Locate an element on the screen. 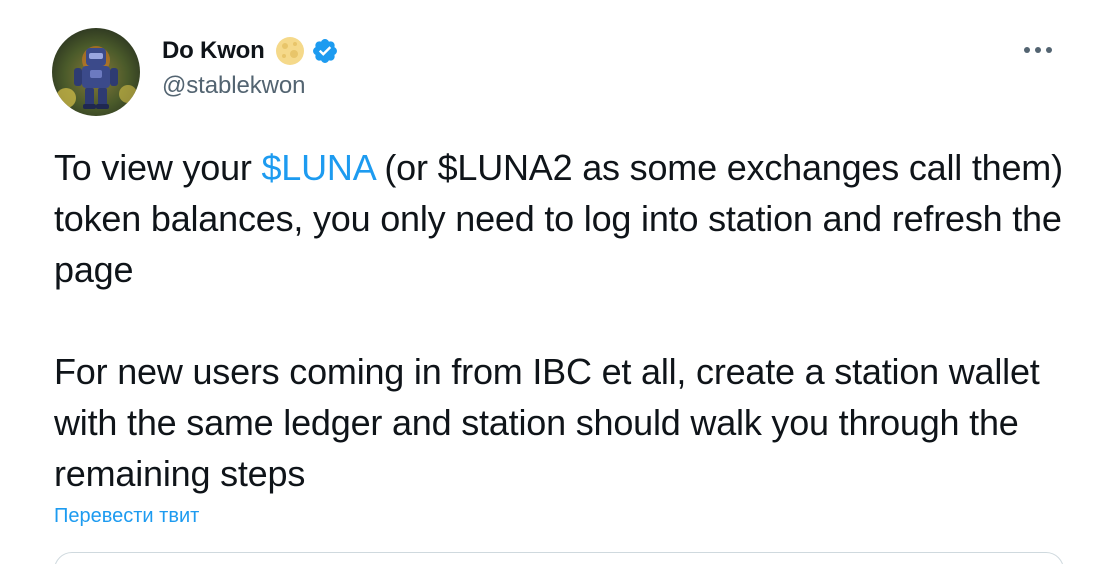 The image size is (1098, 564). text-segment: To view your is located at coordinates (158, 167).